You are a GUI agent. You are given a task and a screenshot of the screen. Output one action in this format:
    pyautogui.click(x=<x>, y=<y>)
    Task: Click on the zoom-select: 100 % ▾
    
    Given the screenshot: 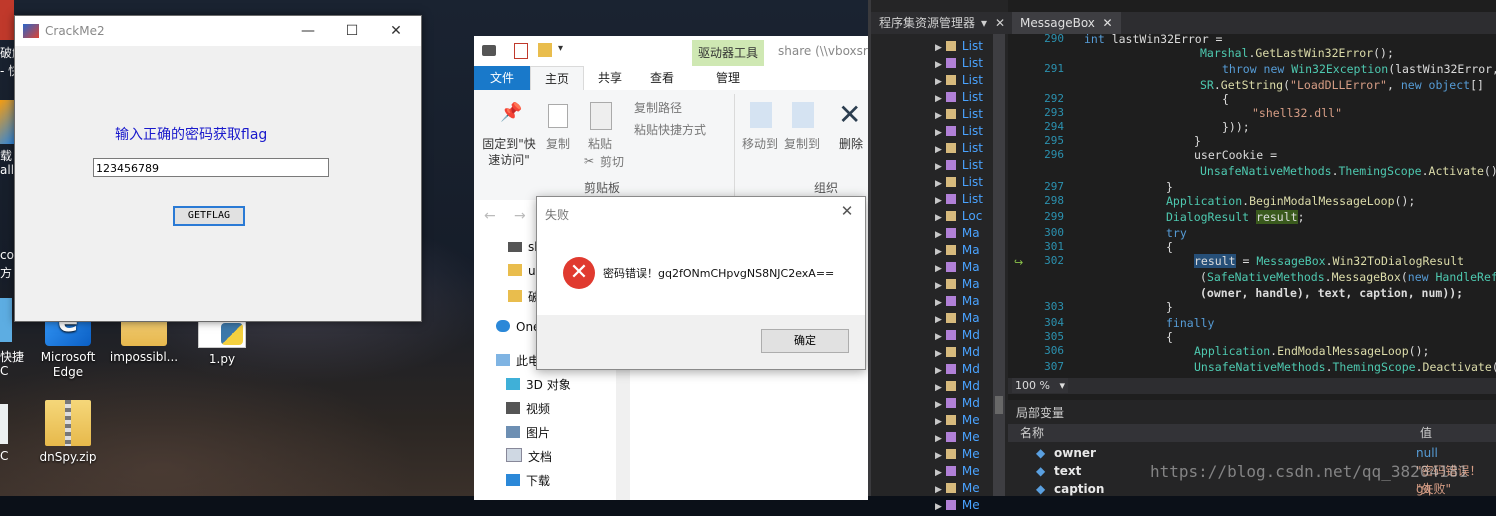 What is the action you would take?
    pyautogui.click(x=1040, y=385)
    